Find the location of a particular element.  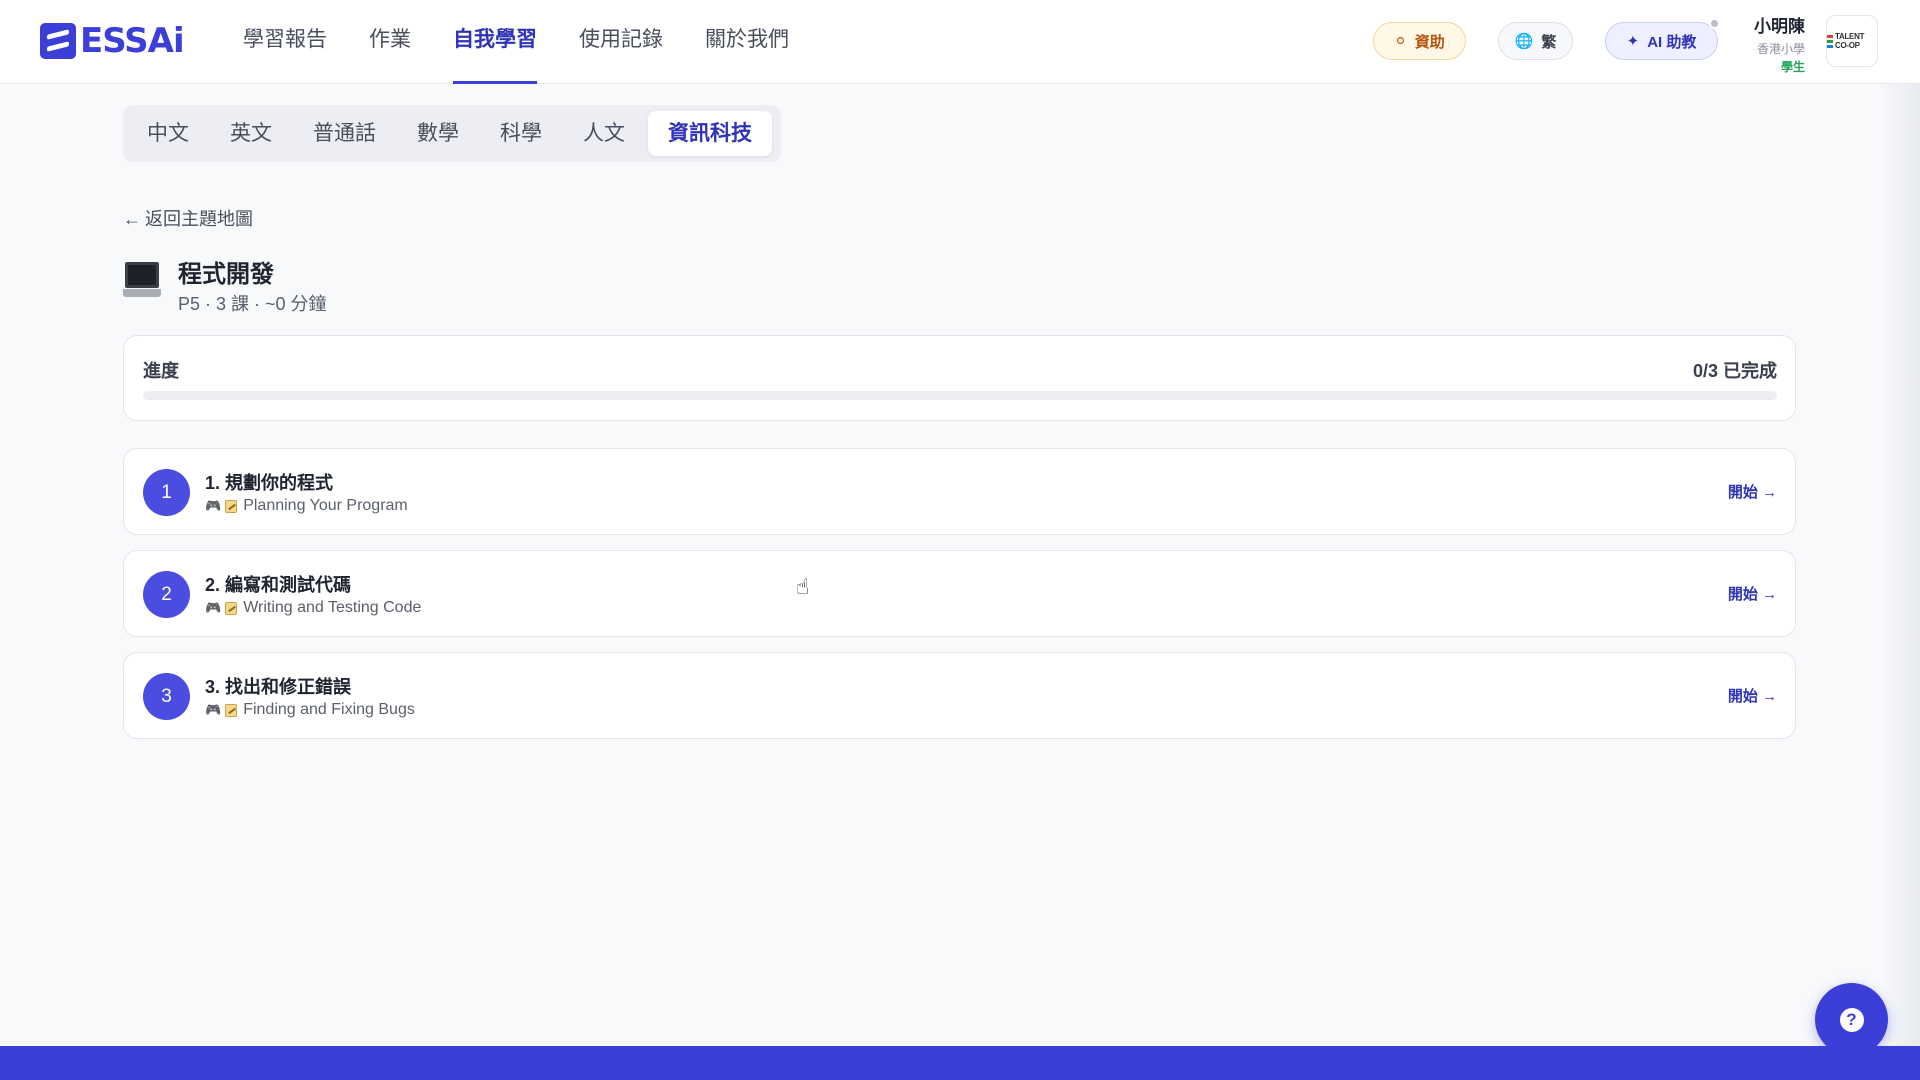

main-nav: 學習報告 作業 自我學習 使用記錄 關於我們 is located at coordinates (537, 42).